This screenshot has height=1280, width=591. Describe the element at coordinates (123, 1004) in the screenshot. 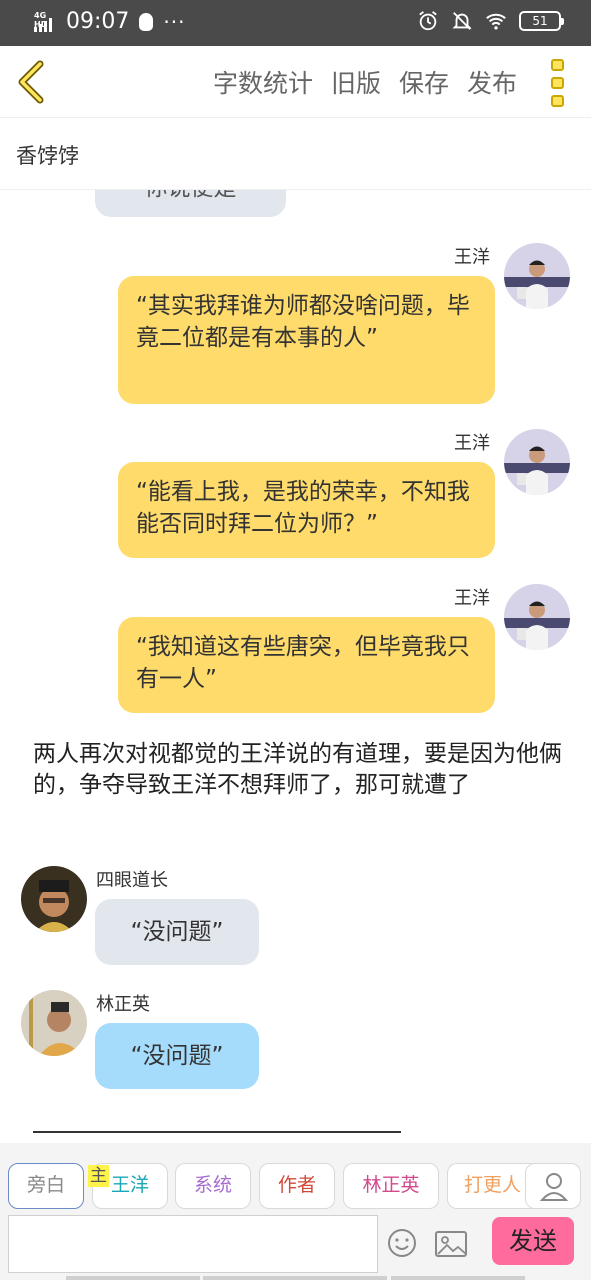

I see `speaker-name: 林正英` at that location.